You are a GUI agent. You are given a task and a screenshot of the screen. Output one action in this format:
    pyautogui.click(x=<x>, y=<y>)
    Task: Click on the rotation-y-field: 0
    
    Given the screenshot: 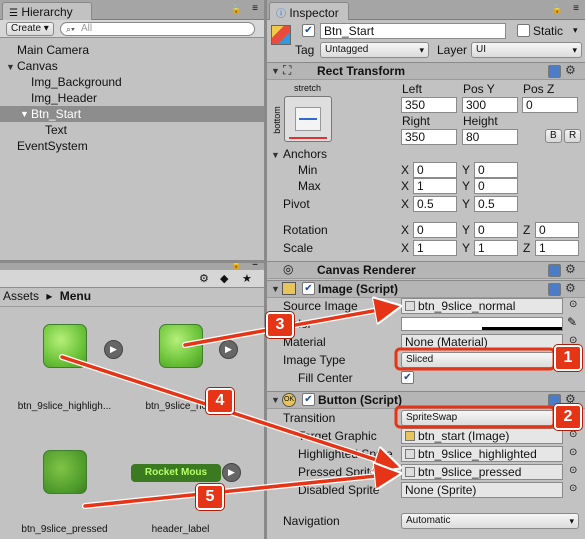 What is the action you would take?
    pyautogui.click(x=496, y=230)
    